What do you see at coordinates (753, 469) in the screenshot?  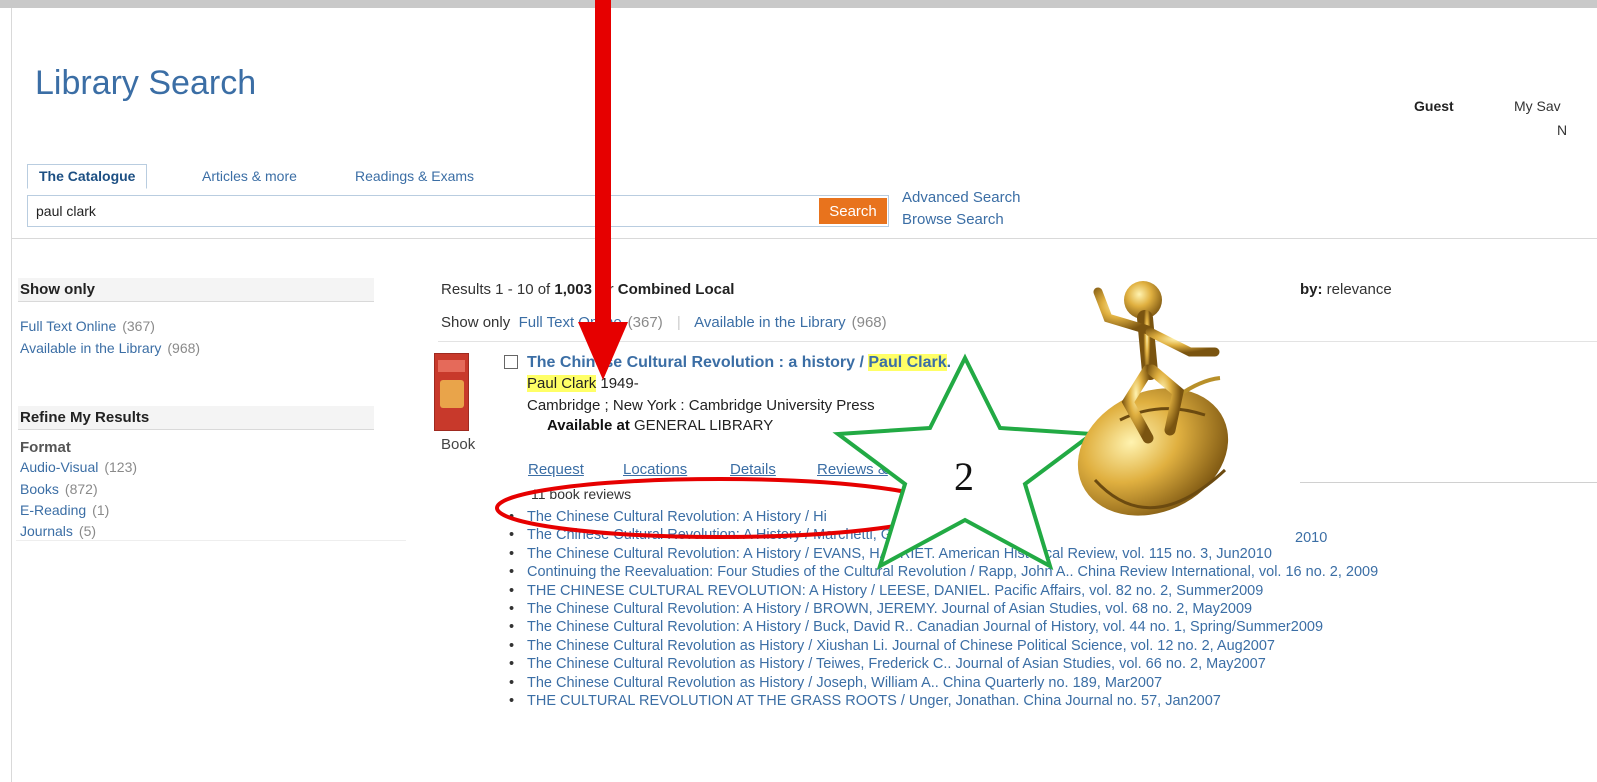 I see `record-tab-details: Details` at bounding box center [753, 469].